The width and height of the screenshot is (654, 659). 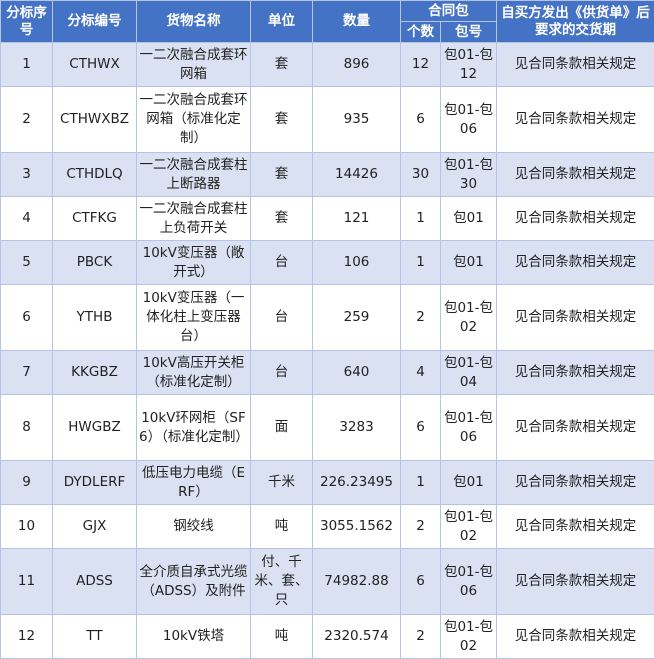 I want to click on cell-goods: 钢绞线, so click(x=194, y=527).